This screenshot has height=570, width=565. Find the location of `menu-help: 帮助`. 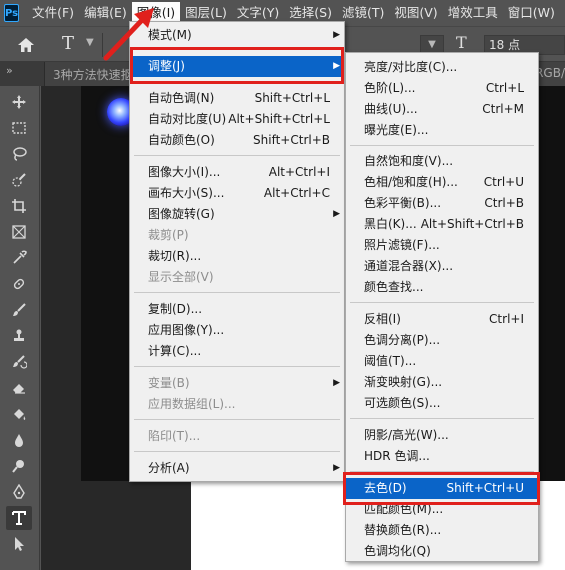

menu-help: 帮助 is located at coordinates (562, 13).